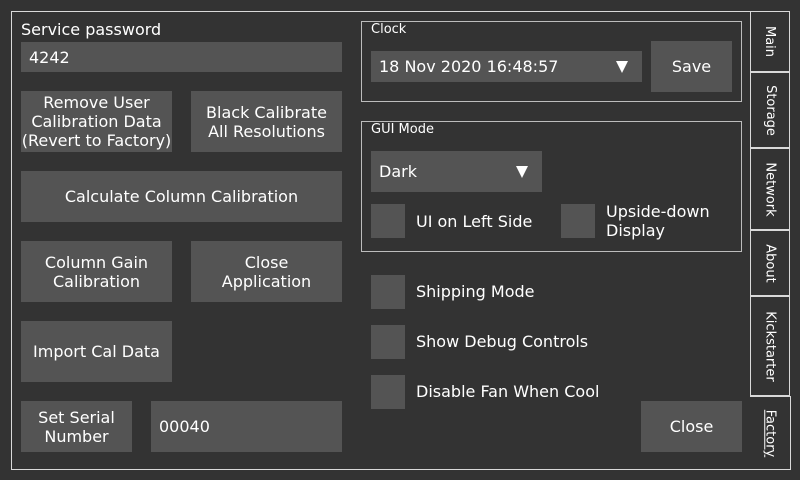  I want to click on ui-left-side-checkbox, so click(388, 221).